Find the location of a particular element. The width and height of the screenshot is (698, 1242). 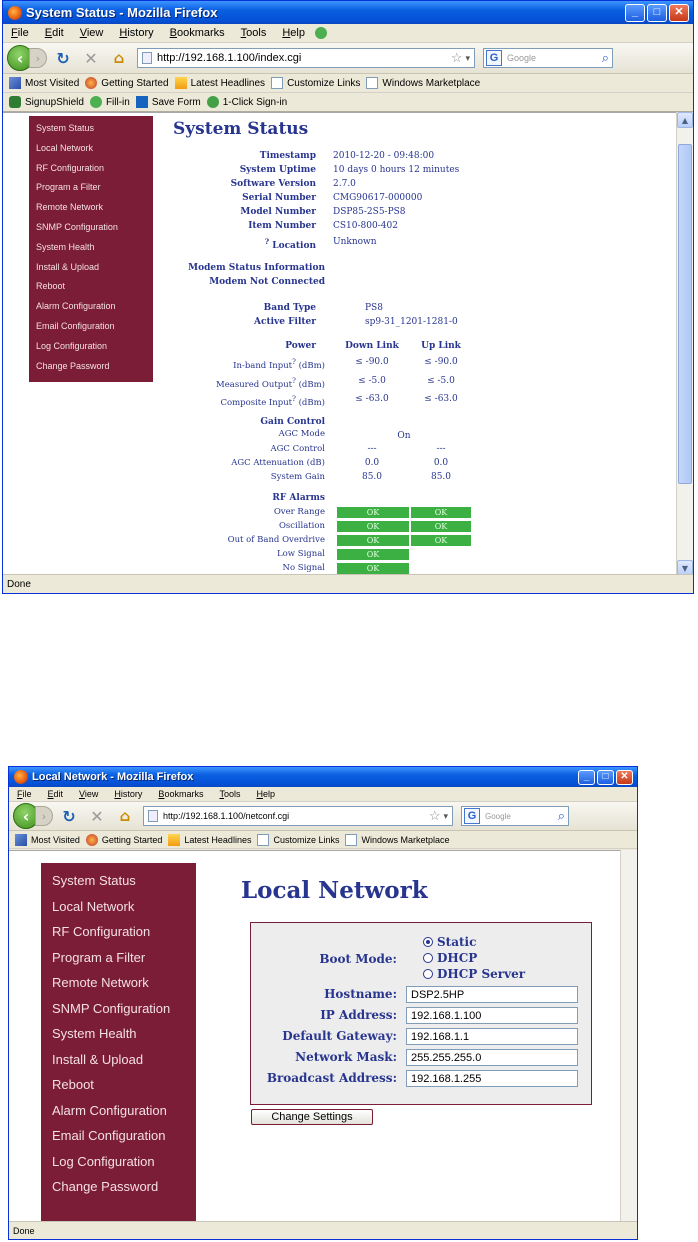

address-bar: http://192.168.1.100/netconf.cgi ☆ ▾ is located at coordinates (298, 816).